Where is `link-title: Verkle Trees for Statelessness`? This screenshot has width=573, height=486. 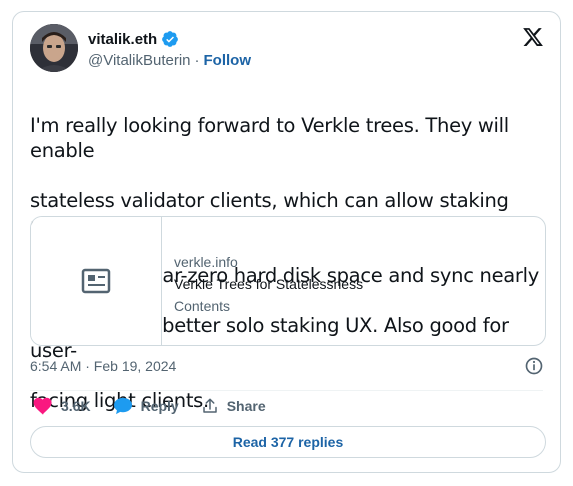 link-title: Verkle Trees for Statelessness is located at coordinates (269, 284).